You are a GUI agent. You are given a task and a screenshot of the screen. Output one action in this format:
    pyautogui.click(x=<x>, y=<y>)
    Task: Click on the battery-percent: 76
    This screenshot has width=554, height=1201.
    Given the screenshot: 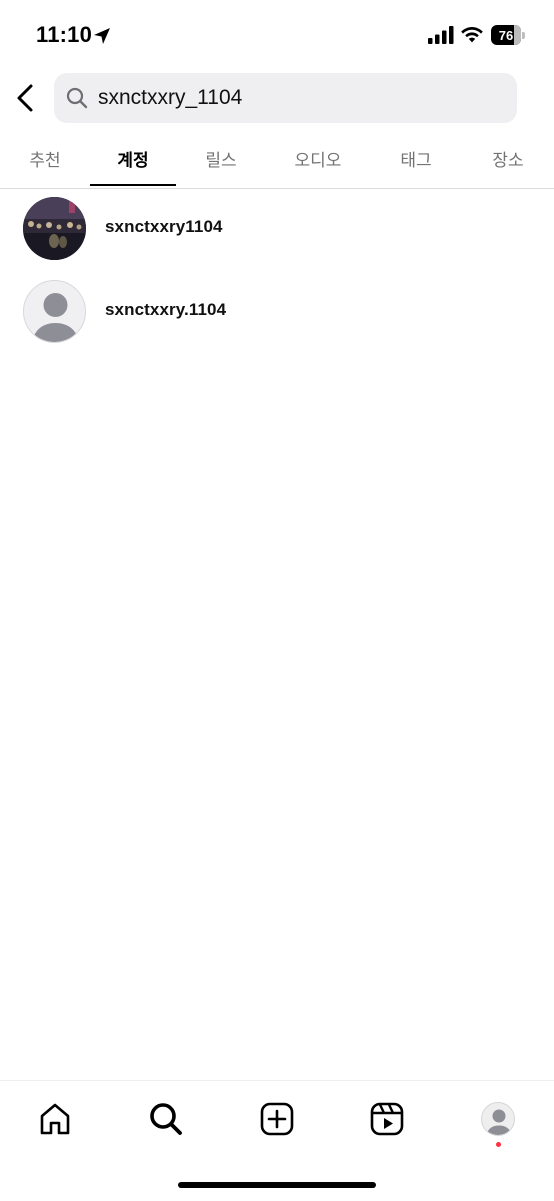 What is the action you would take?
    pyautogui.click(x=506, y=35)
    